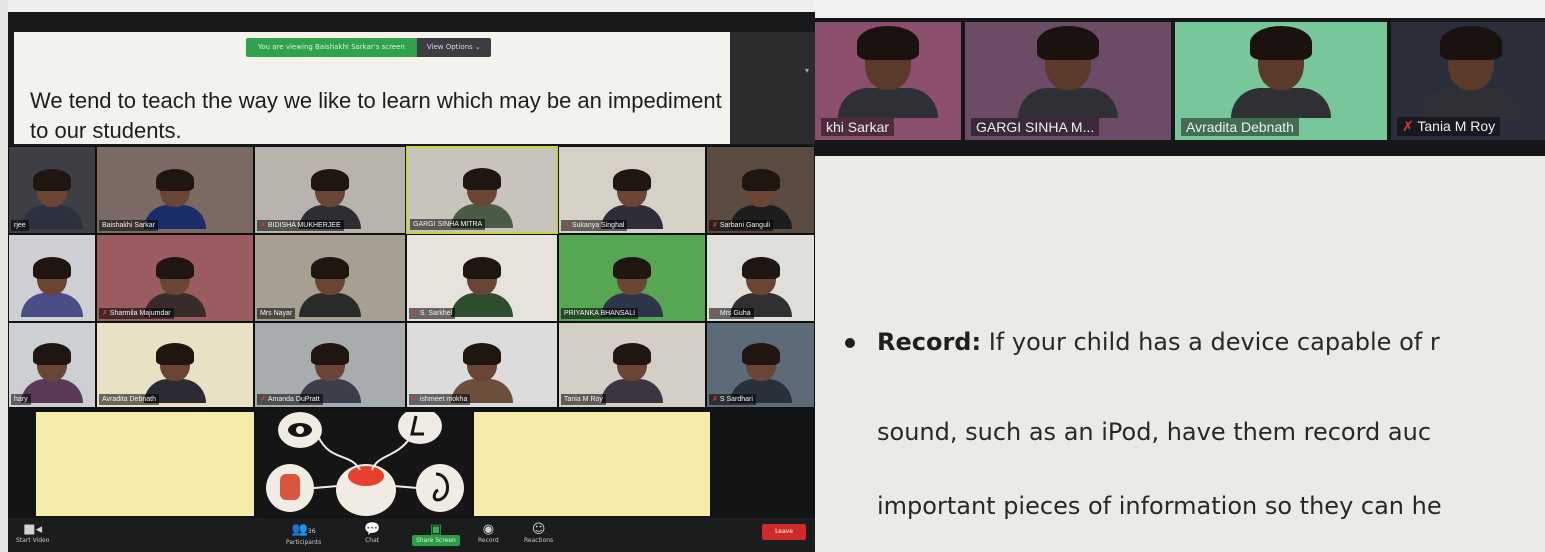  I want to click on record-icon: ◉, so click(488, 529).